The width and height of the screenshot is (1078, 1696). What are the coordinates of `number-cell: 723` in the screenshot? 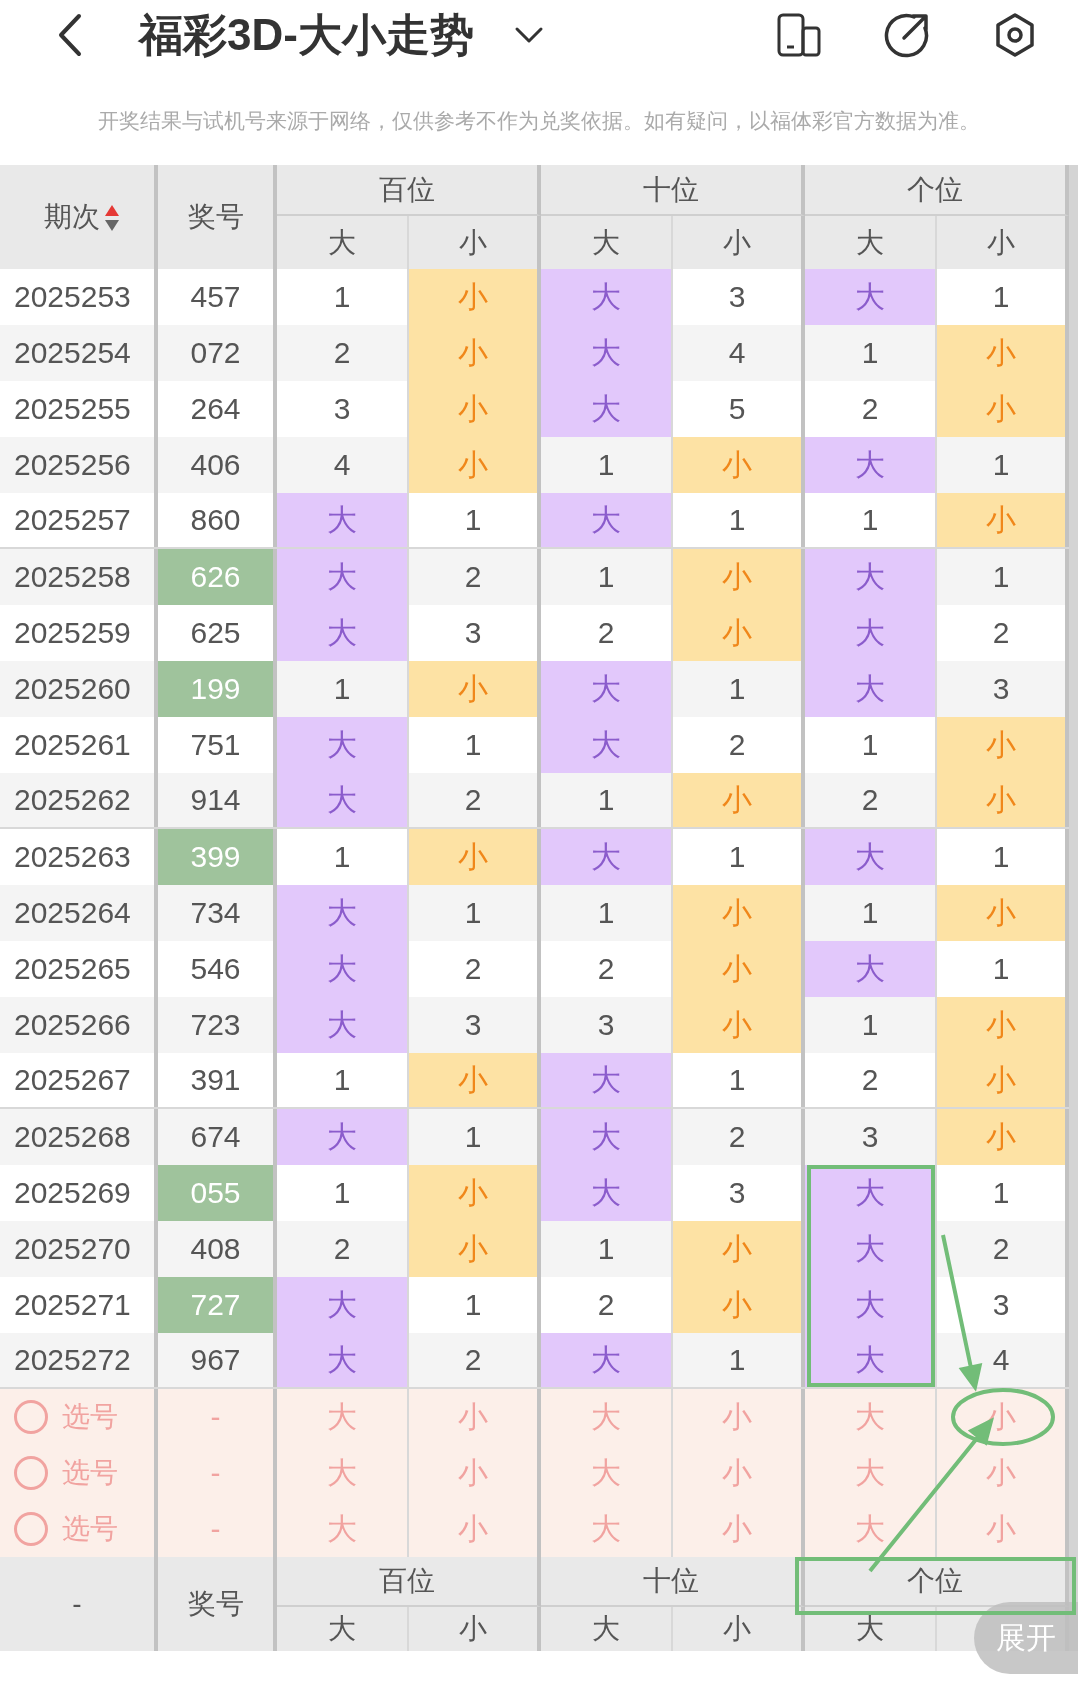 It's located at (217, 1025).